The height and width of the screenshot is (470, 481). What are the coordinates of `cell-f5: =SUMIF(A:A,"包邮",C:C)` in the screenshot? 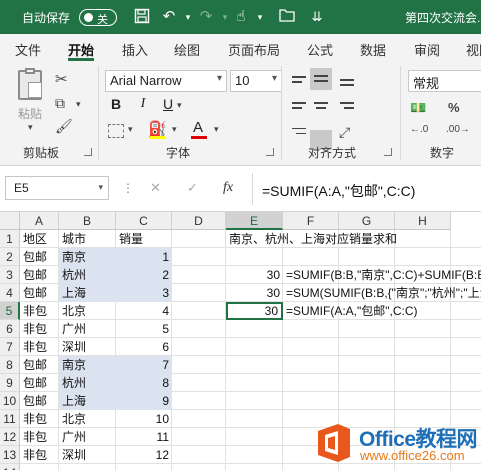 It's located at (352, 311).